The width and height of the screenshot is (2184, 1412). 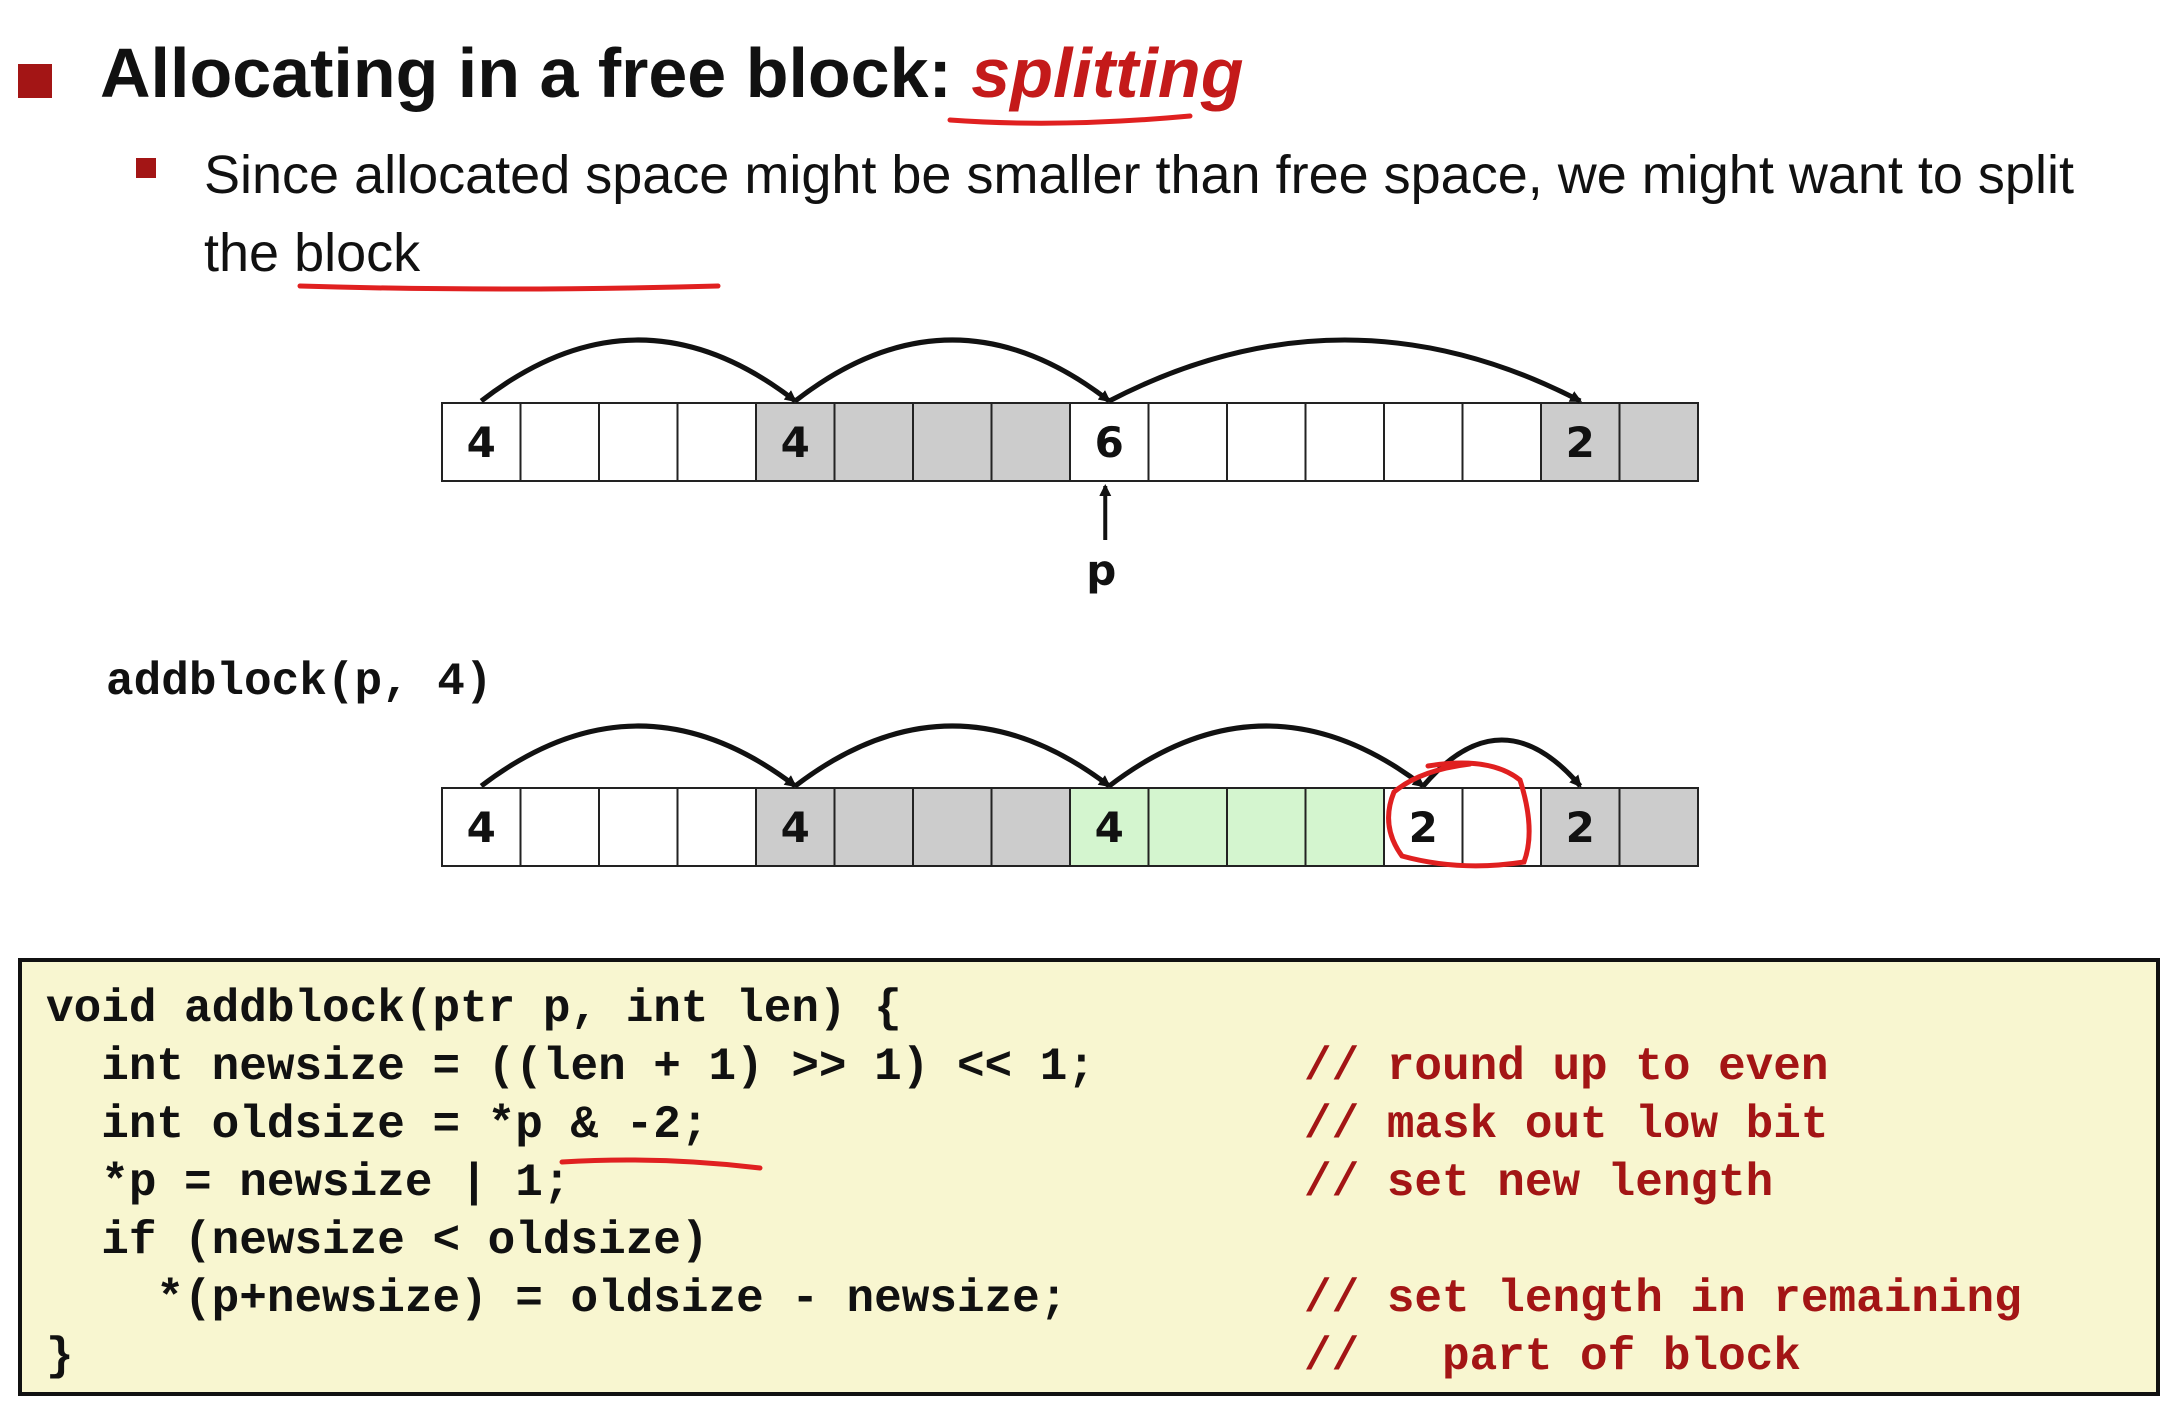 What do you see at coordinates (1101, 570) in the screenshot?
I see `pointer-label: p` at bounding box center [1101, 570].